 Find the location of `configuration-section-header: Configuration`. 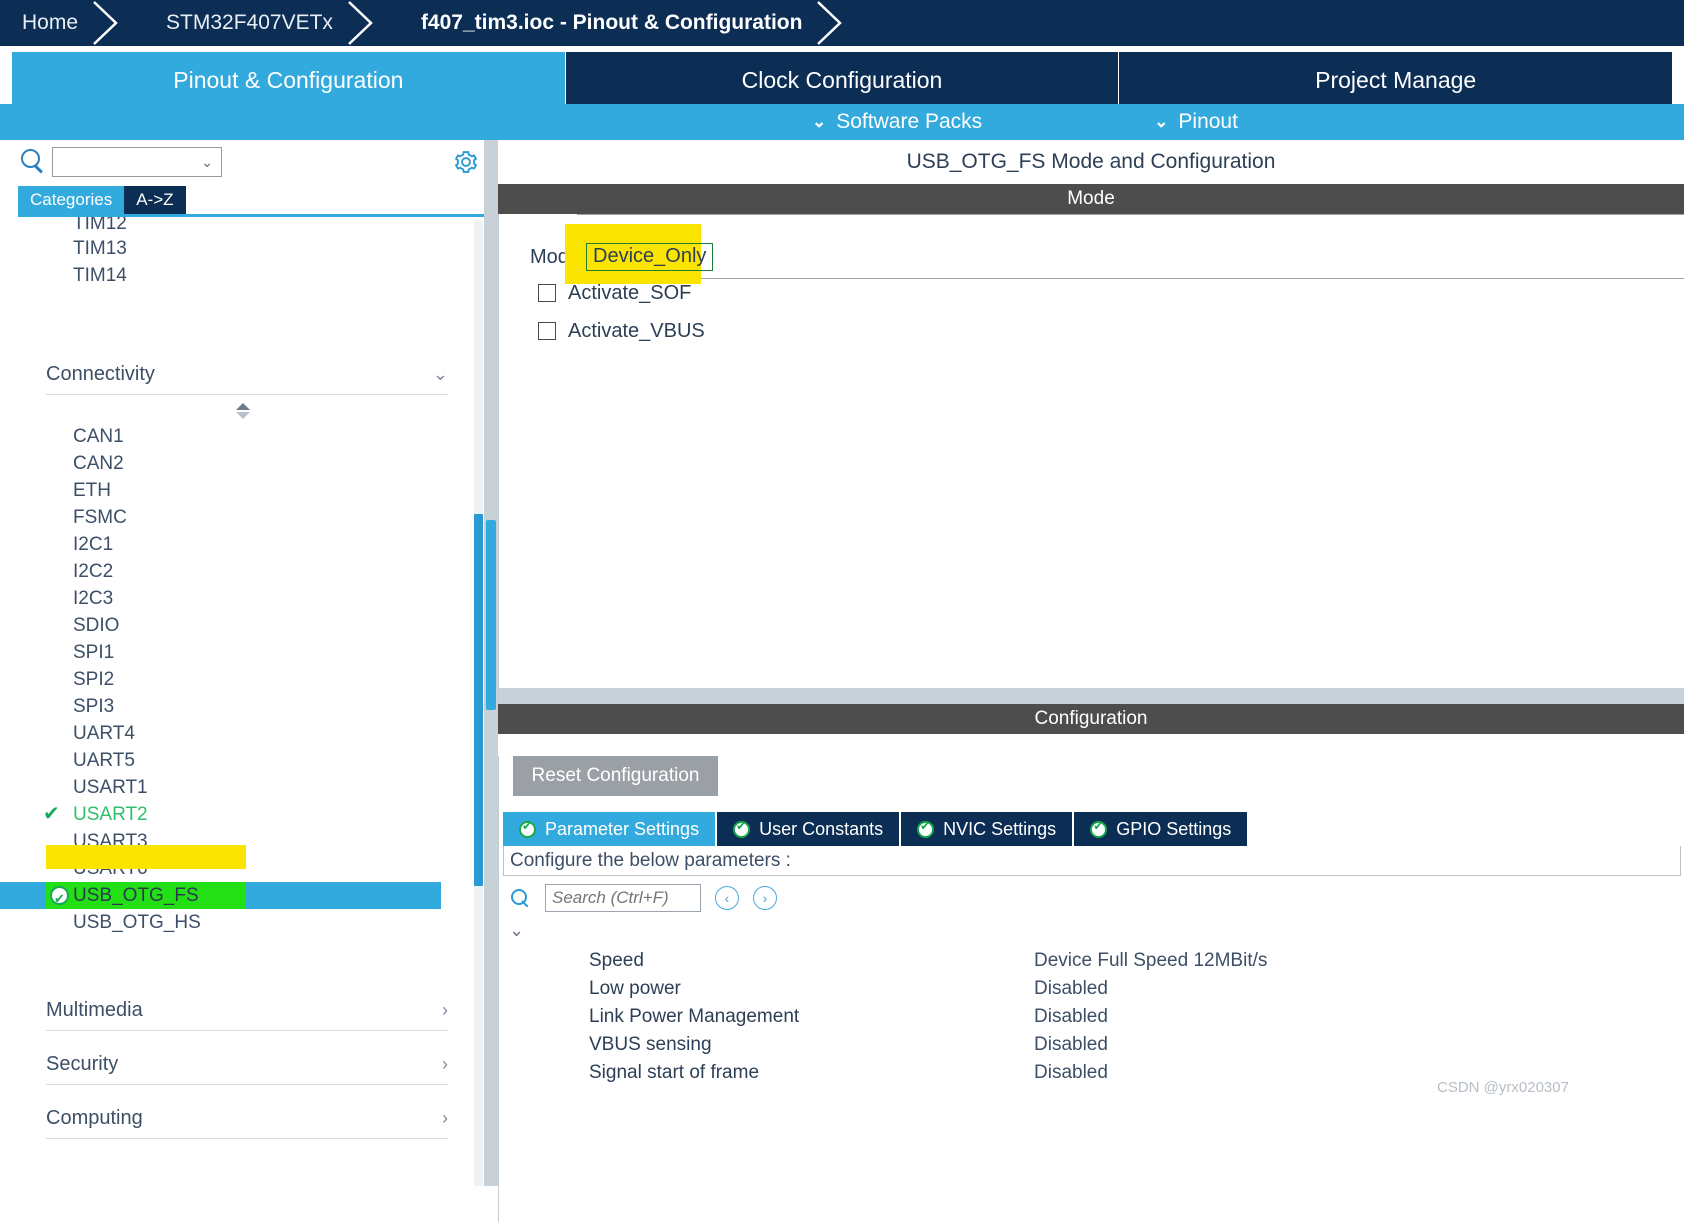

configuration-section-header: Configuration is located at coordinates (1091, 719).